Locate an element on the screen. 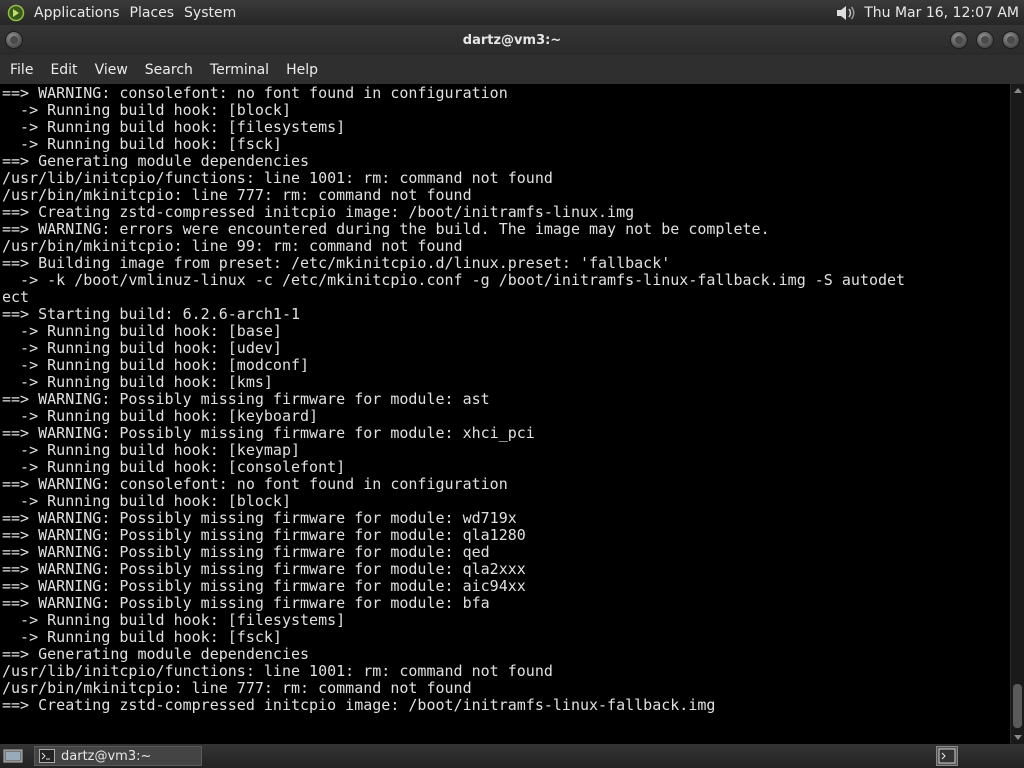  menu-edit: Edit is located at coordinates (63, 70).